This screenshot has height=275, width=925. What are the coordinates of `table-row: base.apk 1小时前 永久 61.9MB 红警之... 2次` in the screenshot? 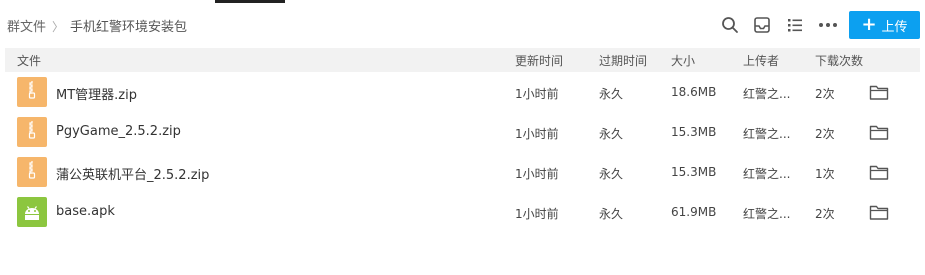 It's located at (462, 212).